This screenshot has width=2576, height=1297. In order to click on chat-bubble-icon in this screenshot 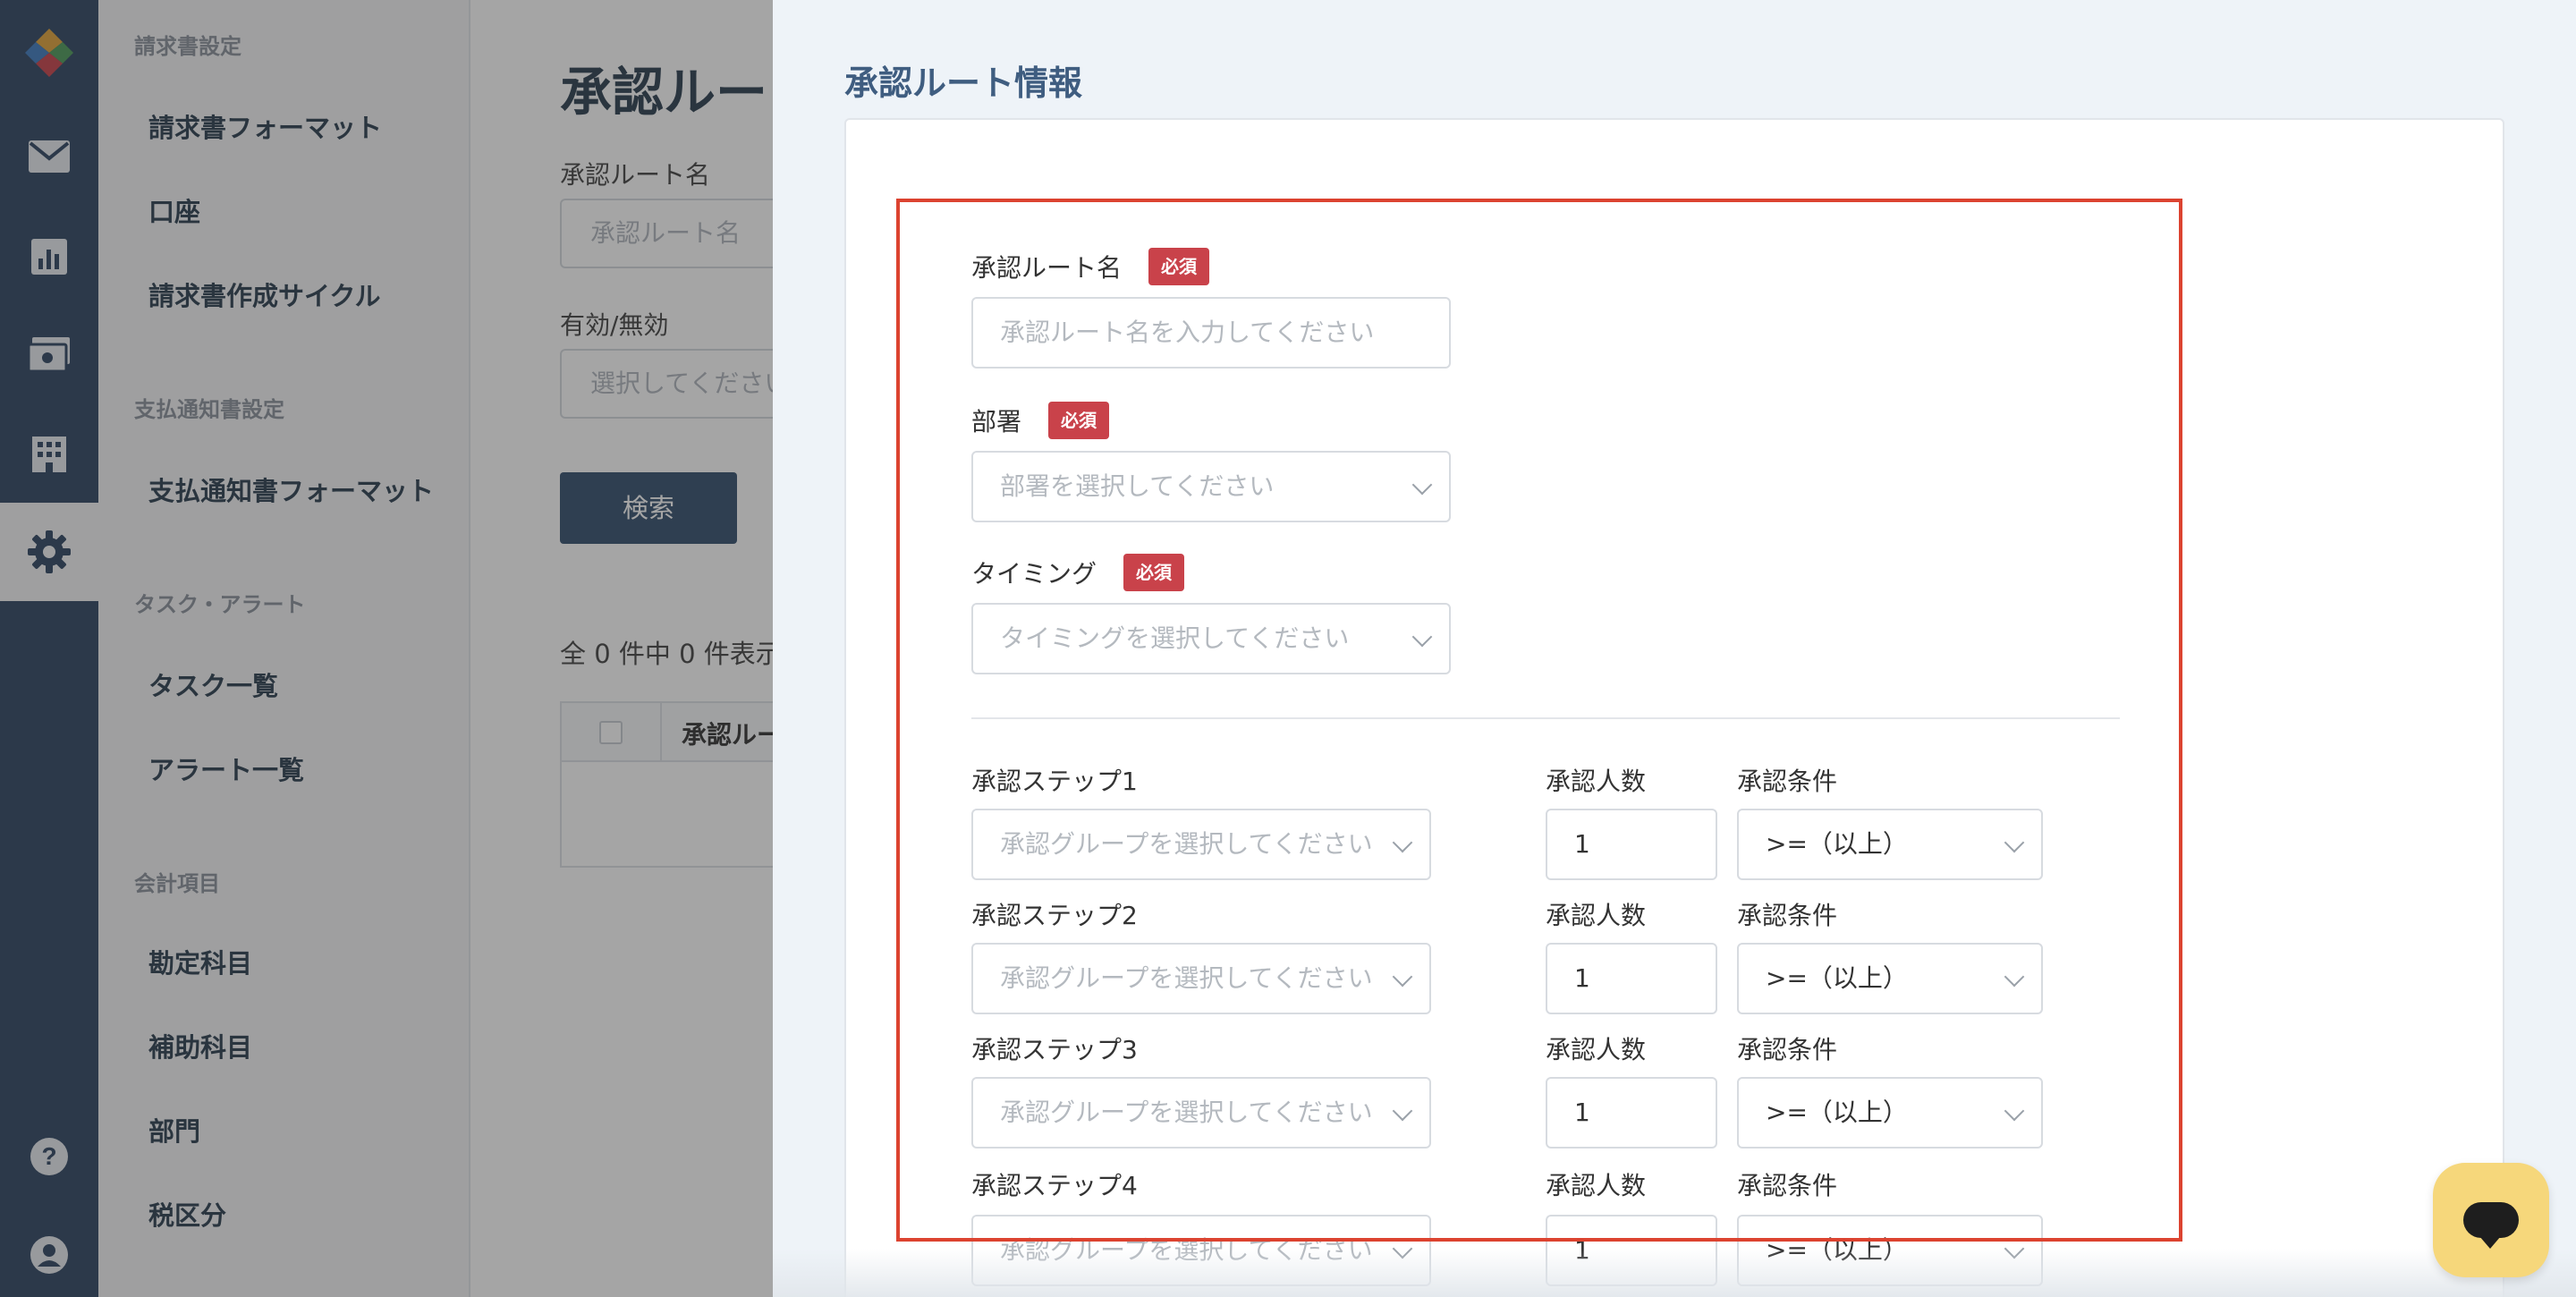, I will do `click(2491, 1225)`.